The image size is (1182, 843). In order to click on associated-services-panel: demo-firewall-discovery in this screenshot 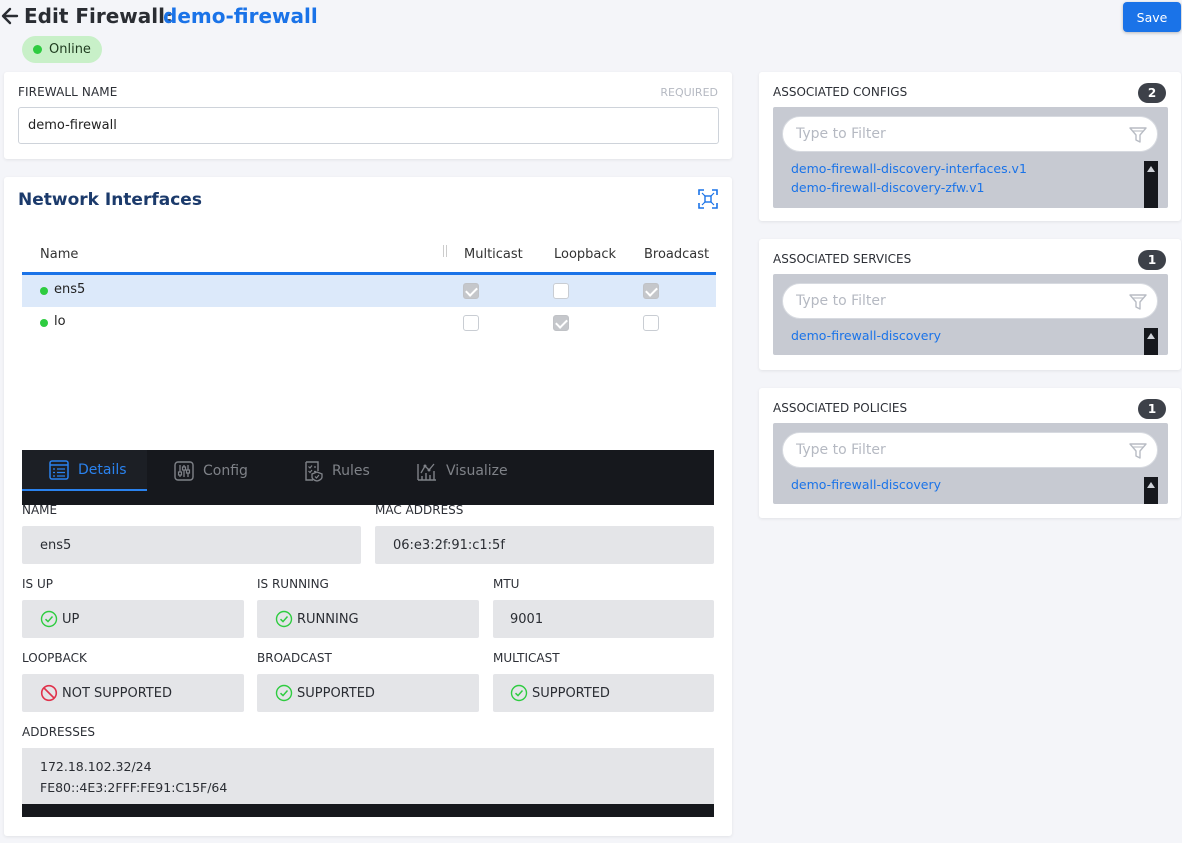, I will do `click(970, 314)`.